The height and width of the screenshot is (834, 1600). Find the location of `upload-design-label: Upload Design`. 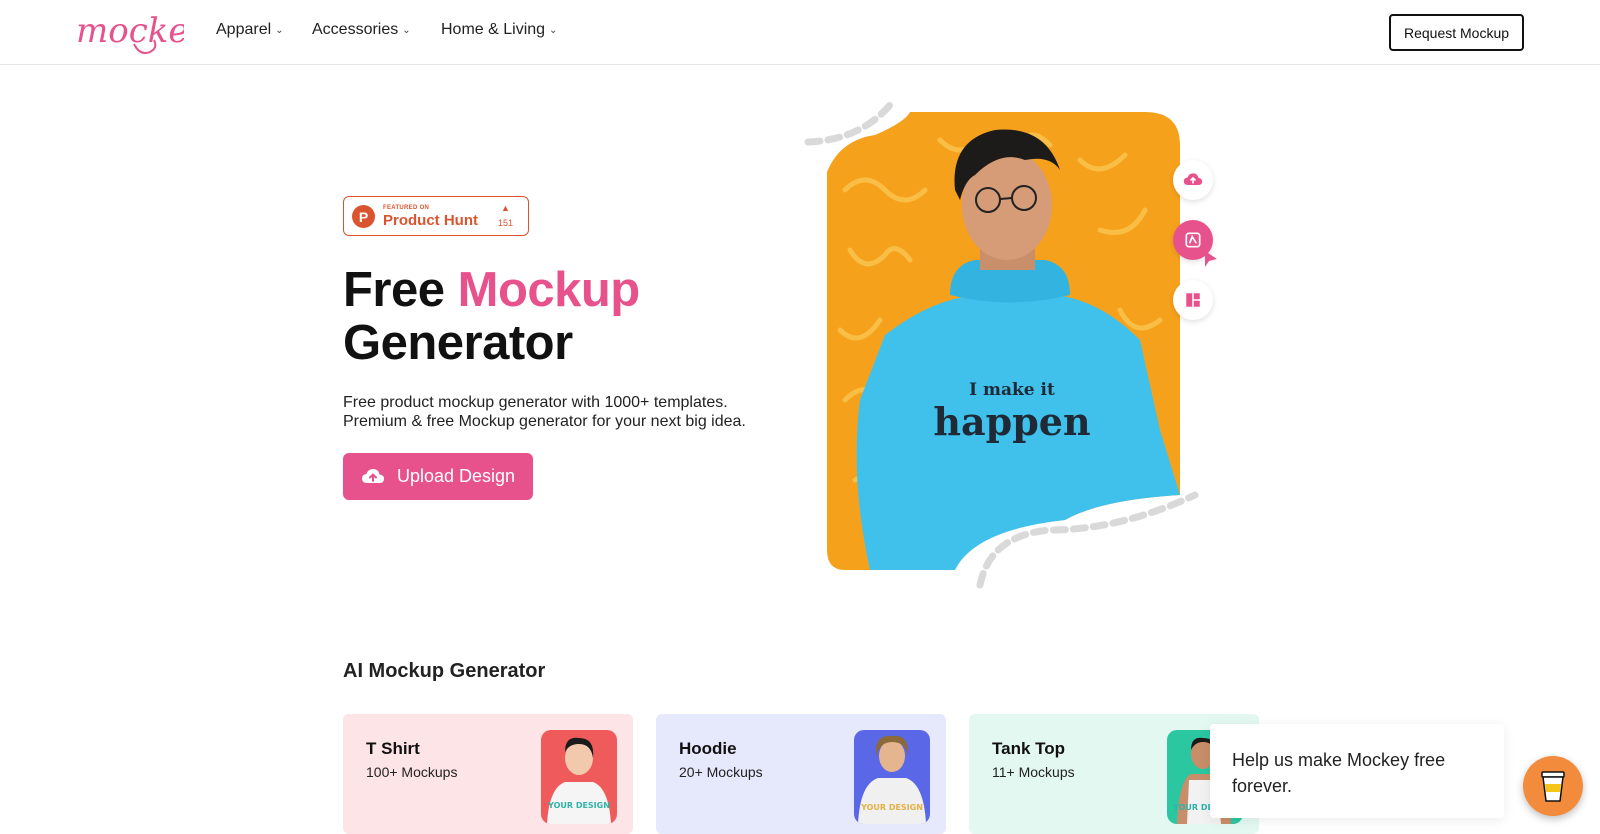

upload-design-label: Upload Design is located at coordinates (456, 476).